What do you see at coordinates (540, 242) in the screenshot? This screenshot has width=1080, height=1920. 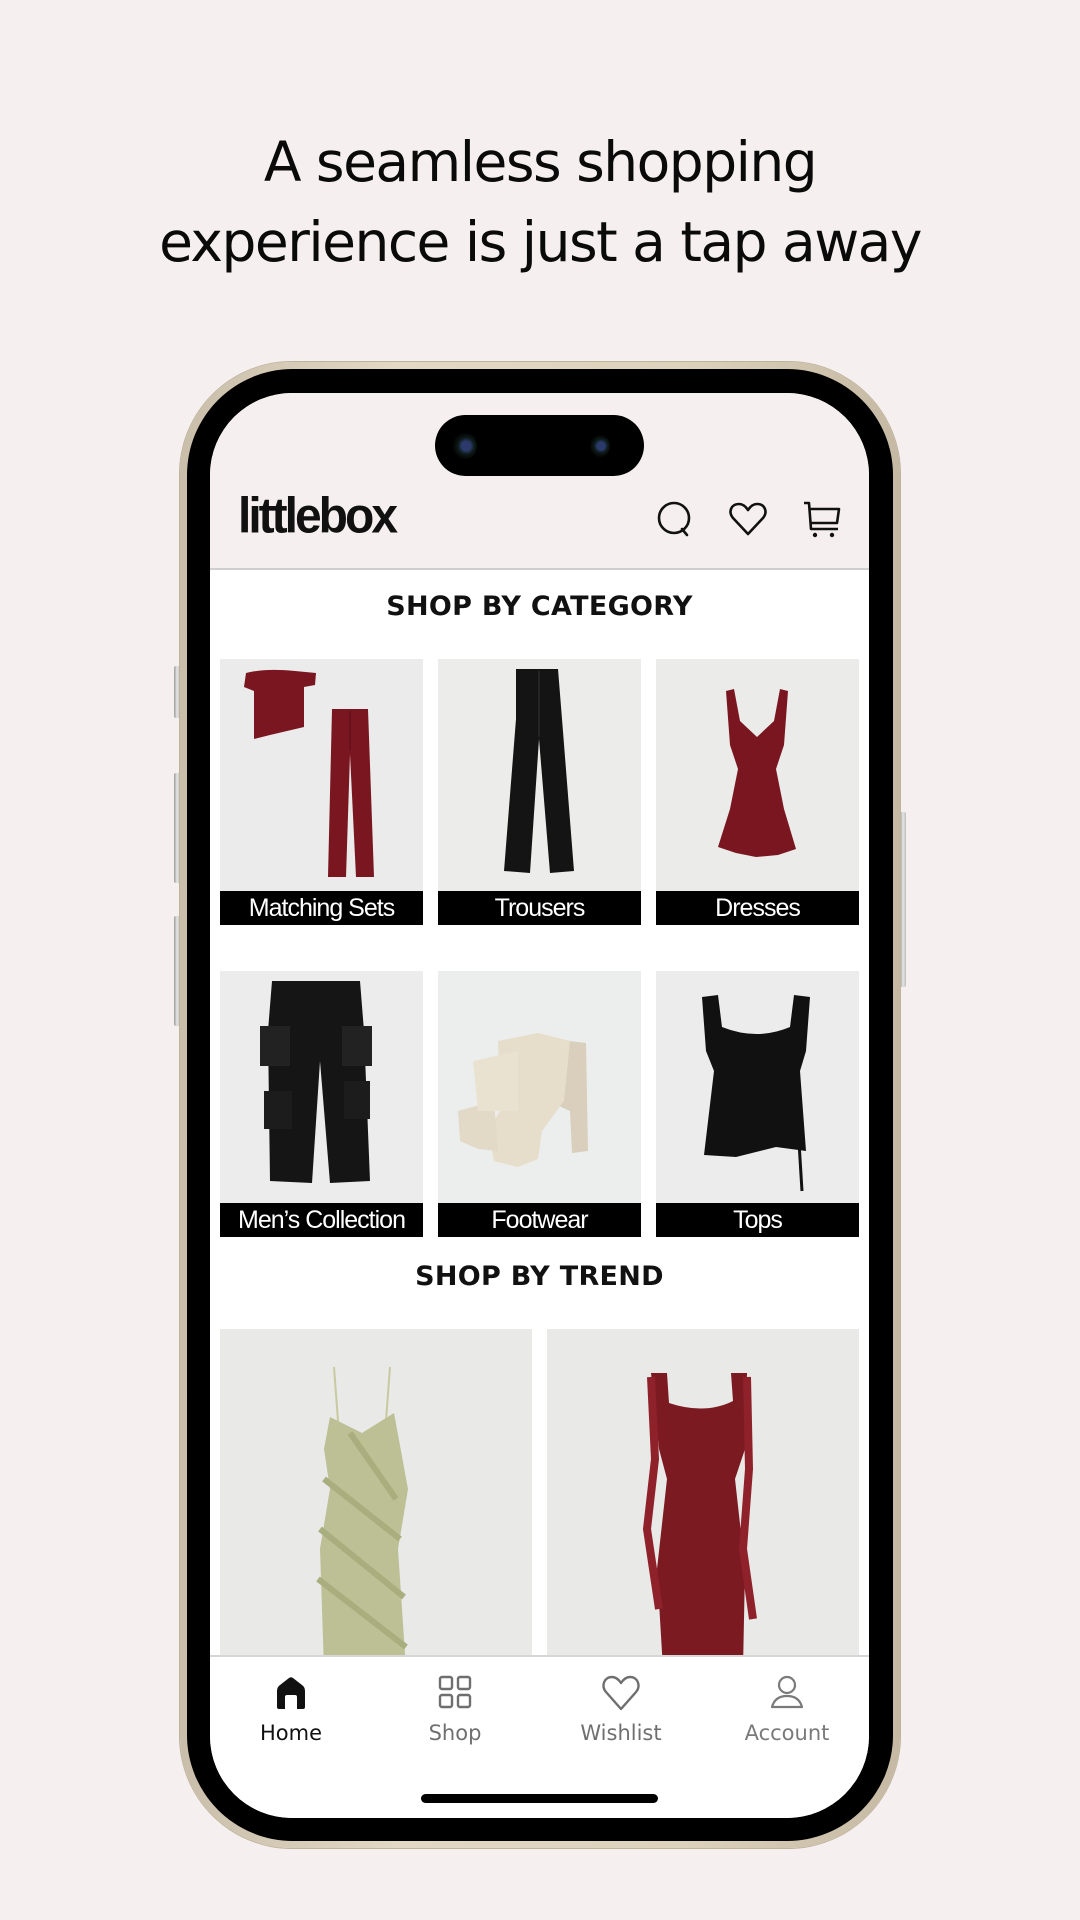 I see `headline-line-2: experience is just a tap away` at bounding box center [540, 242].